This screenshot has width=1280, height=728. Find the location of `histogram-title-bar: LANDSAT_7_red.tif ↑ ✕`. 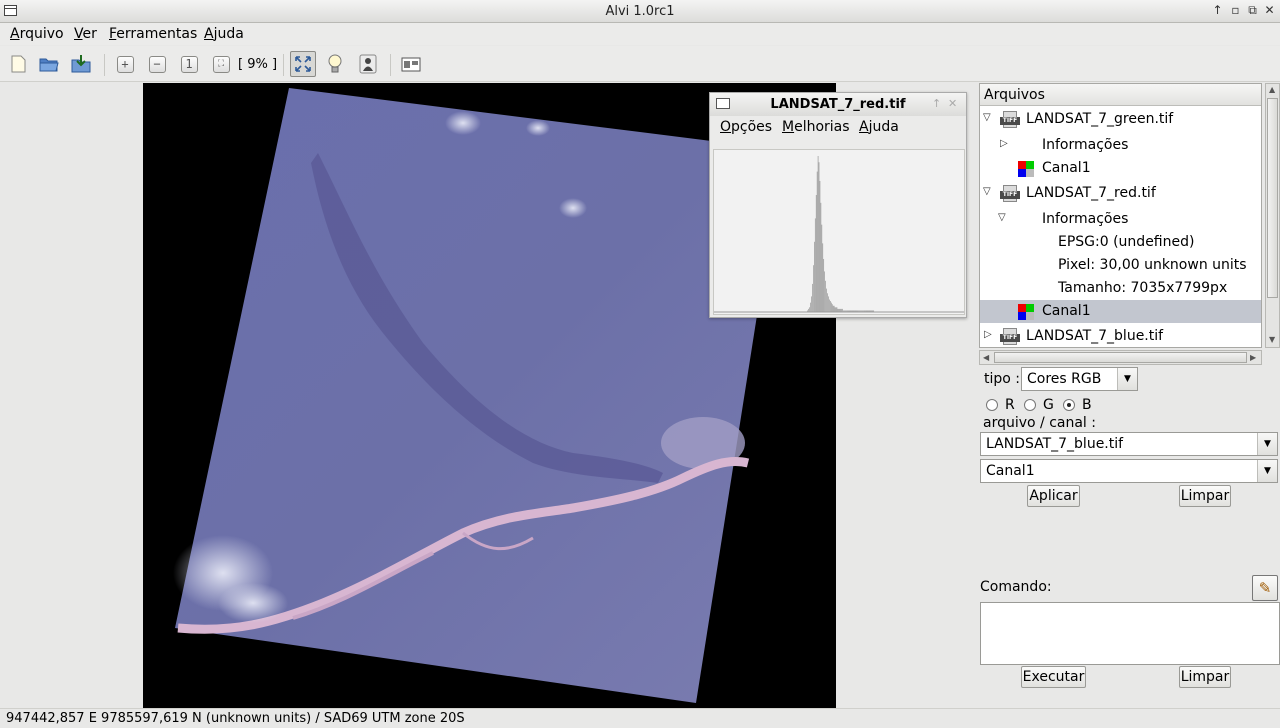

histogram-title-bar: LANDSAT_7_red.tif ↑ ✕ is located at coordinates (838, 104).